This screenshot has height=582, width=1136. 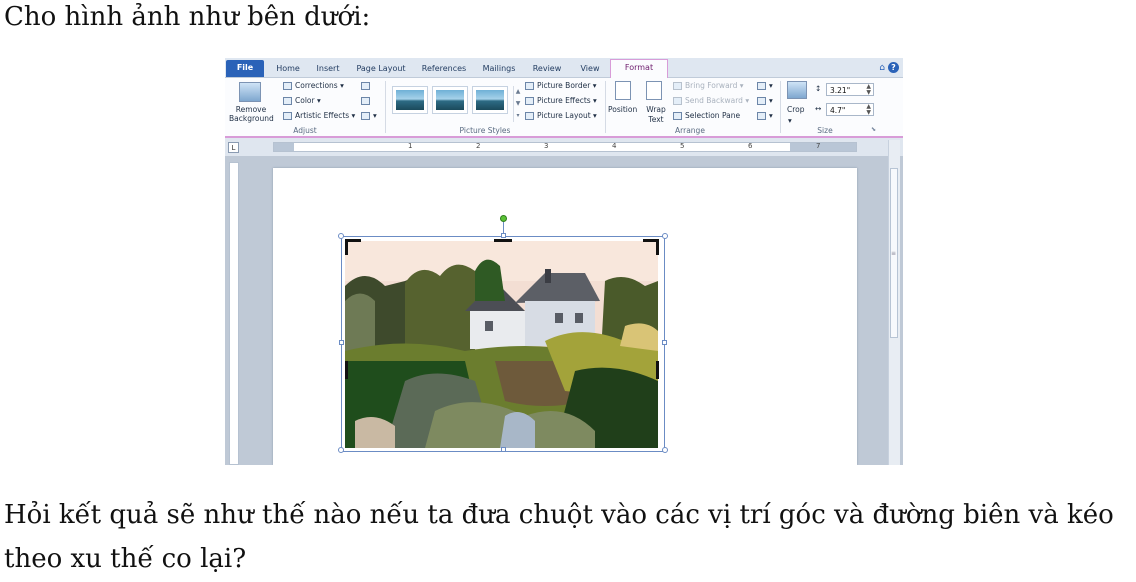 I want to click on tab-mailings: Mailings, so click(x=499, y=69).